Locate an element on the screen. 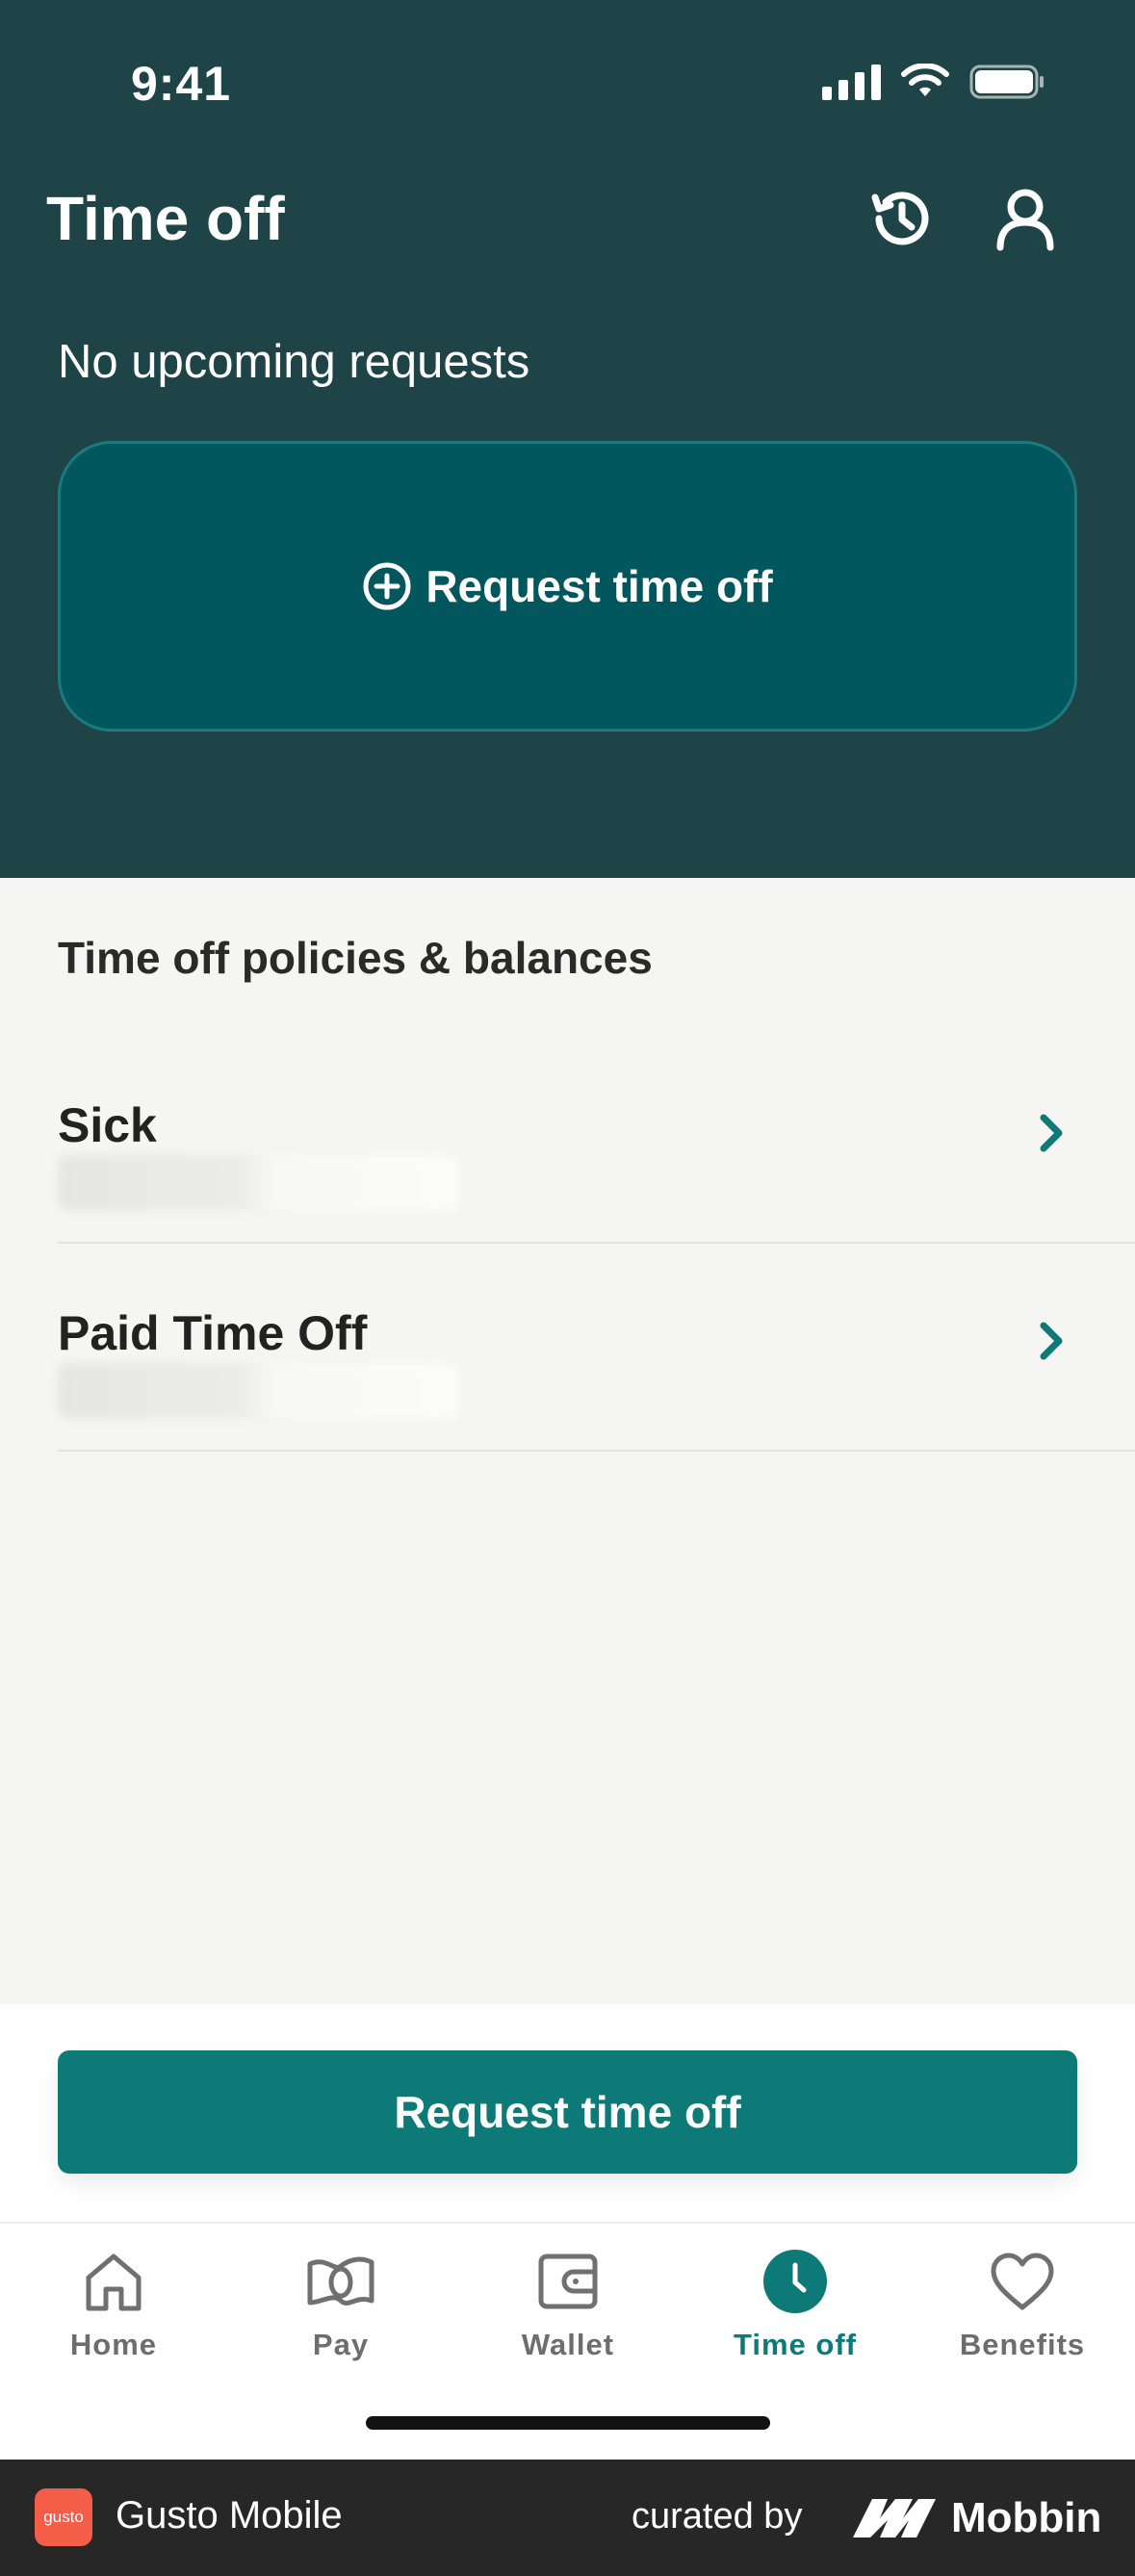 Image resolution: width=1135 pixels, height=2576 pixels. mobbin-name: Mobbin is located at coordinates (1026, 2518).